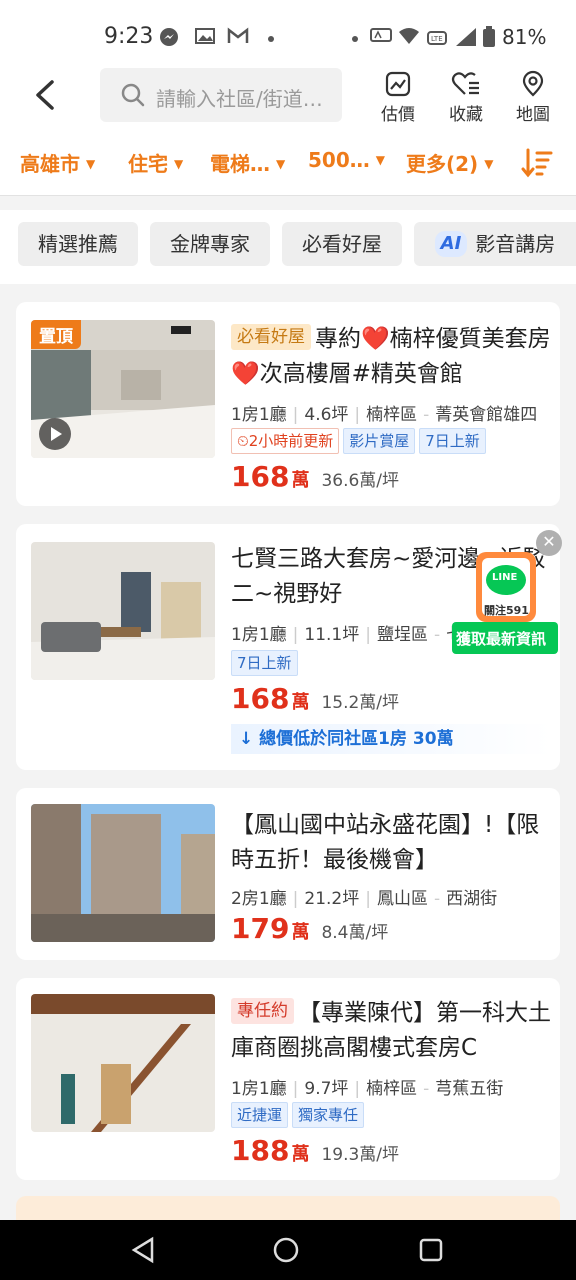 This screenshot has height=1280, width=576. Describe the element at coordinates (56, 334) in the screenshot. I see `pinned-badge: 置頂` at that location.